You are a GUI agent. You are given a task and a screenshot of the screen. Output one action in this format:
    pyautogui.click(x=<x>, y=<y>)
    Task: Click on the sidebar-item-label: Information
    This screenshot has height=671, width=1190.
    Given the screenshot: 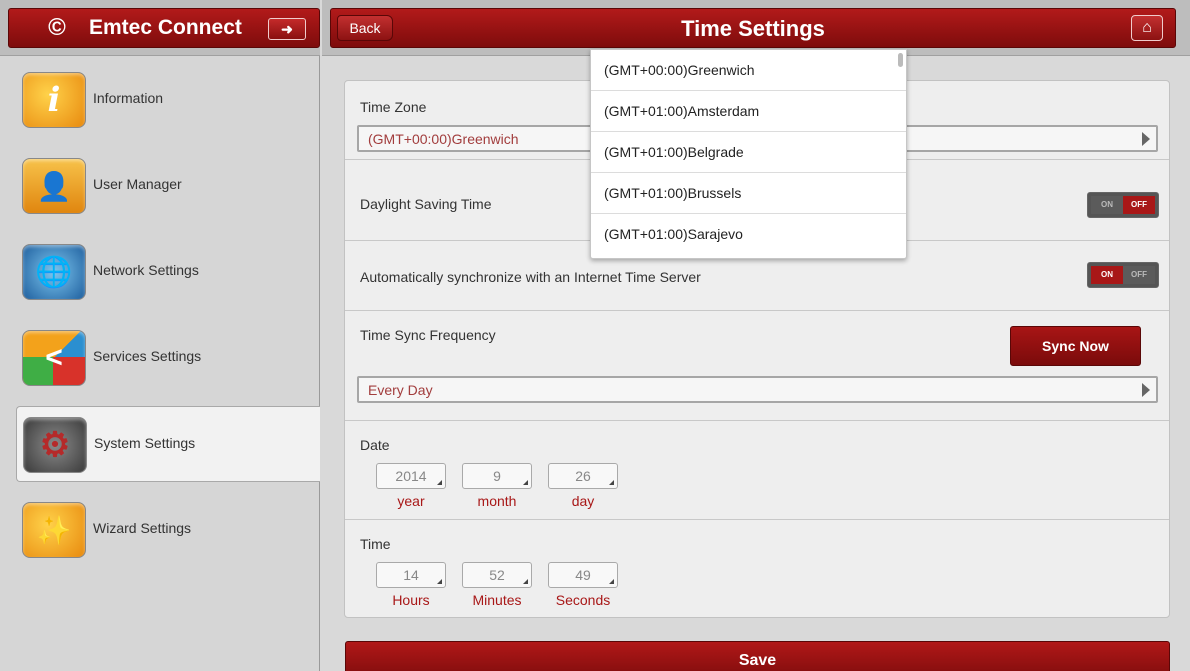 What is the action you would take?
    pyautogui.click(x=128, y=98)
    